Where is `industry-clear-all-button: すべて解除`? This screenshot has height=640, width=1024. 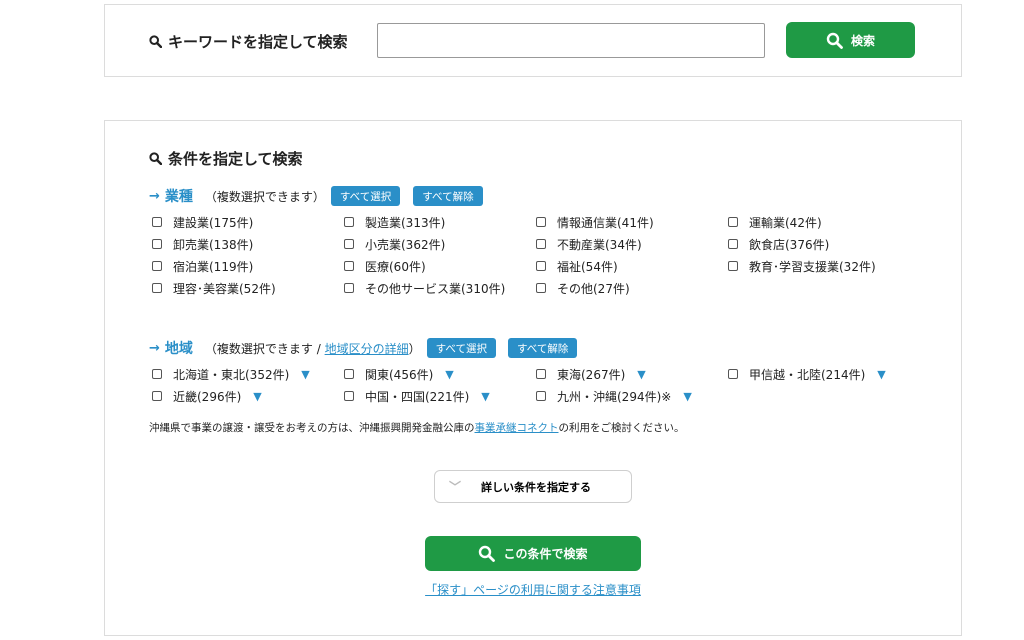 industry-clear-all-button: すべて解除 is located at coordinates (448, 196).